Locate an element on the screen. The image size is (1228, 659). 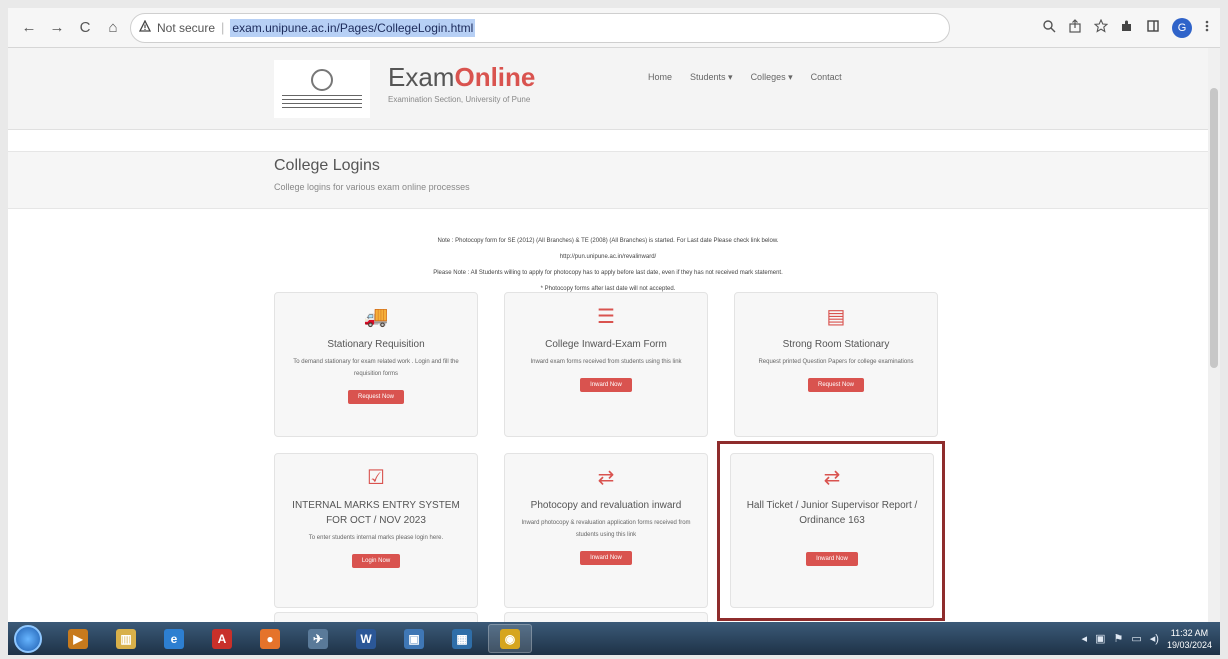
taskbar-app: ✈ is located at coordinates (318, 638).